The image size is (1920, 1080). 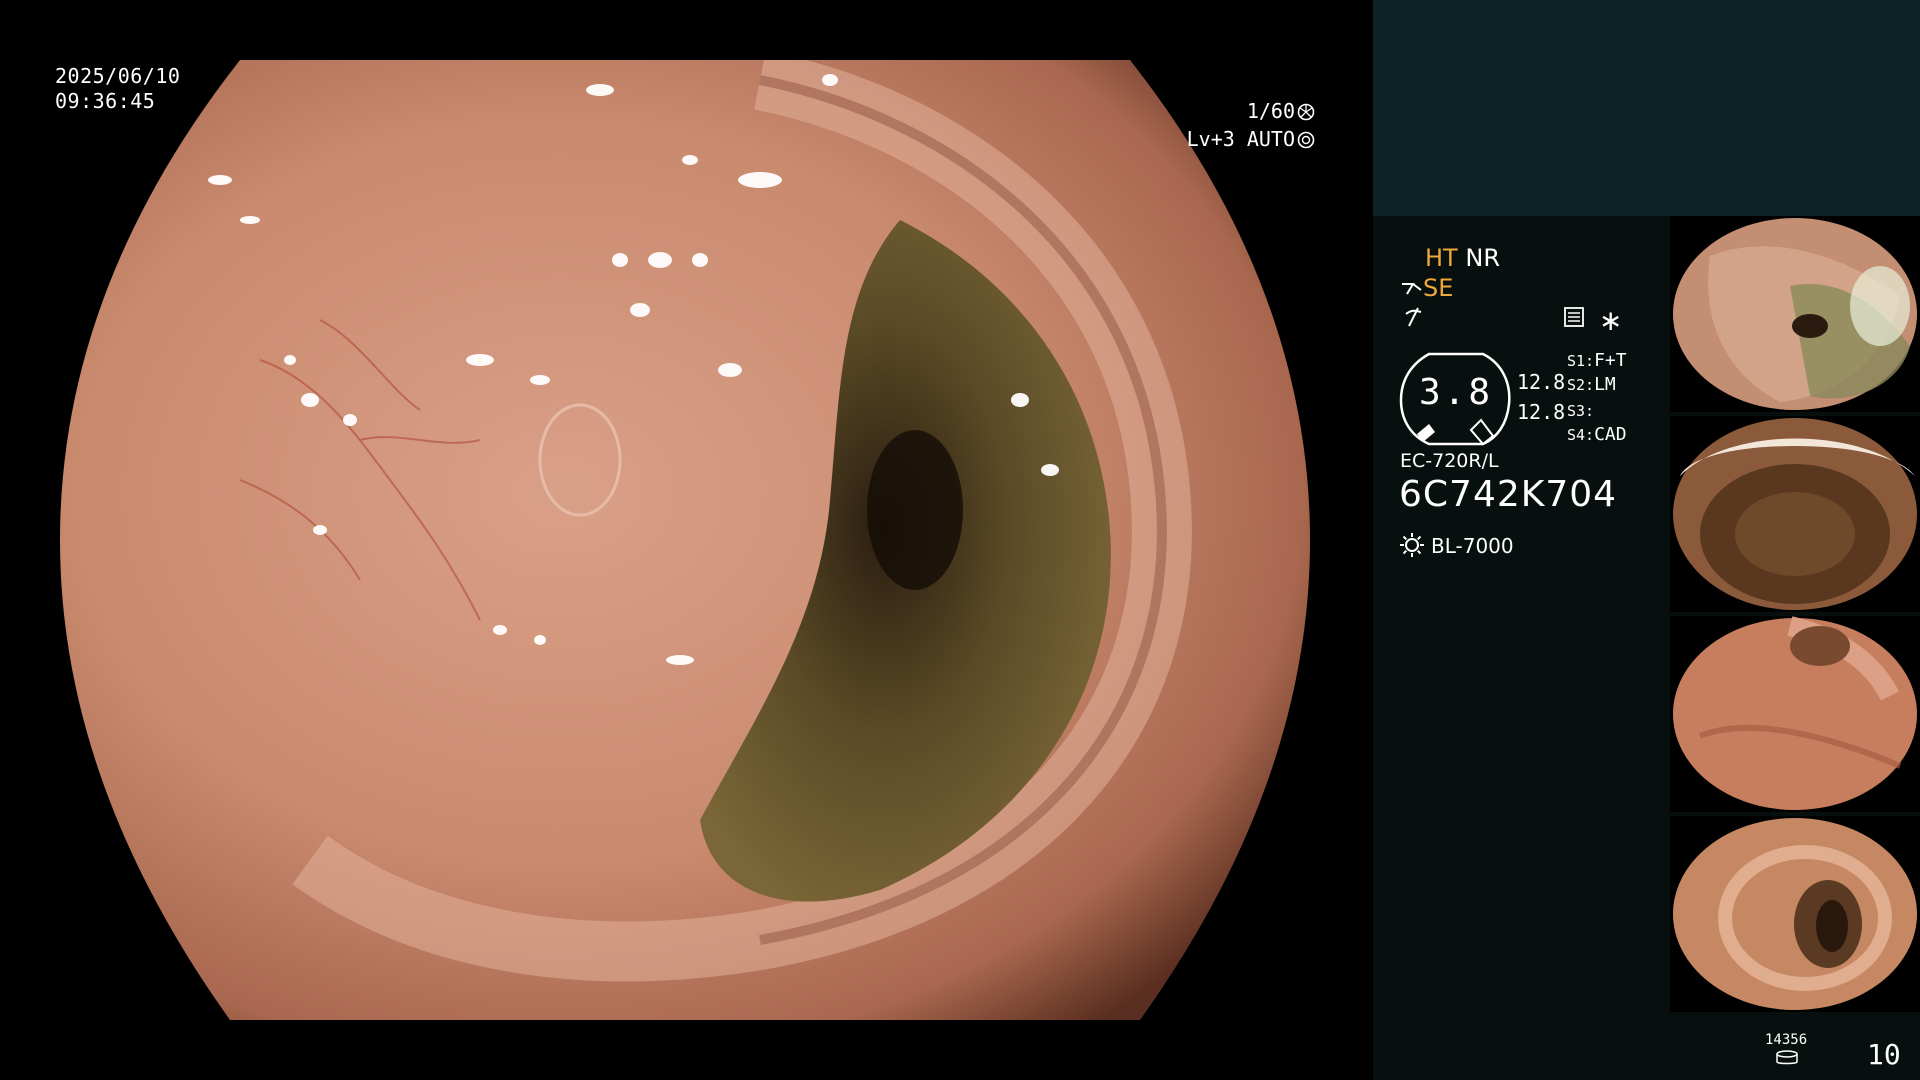 I want to click on timestamp: 2025/06/10 09:36:45, so click(x=117, y=89).